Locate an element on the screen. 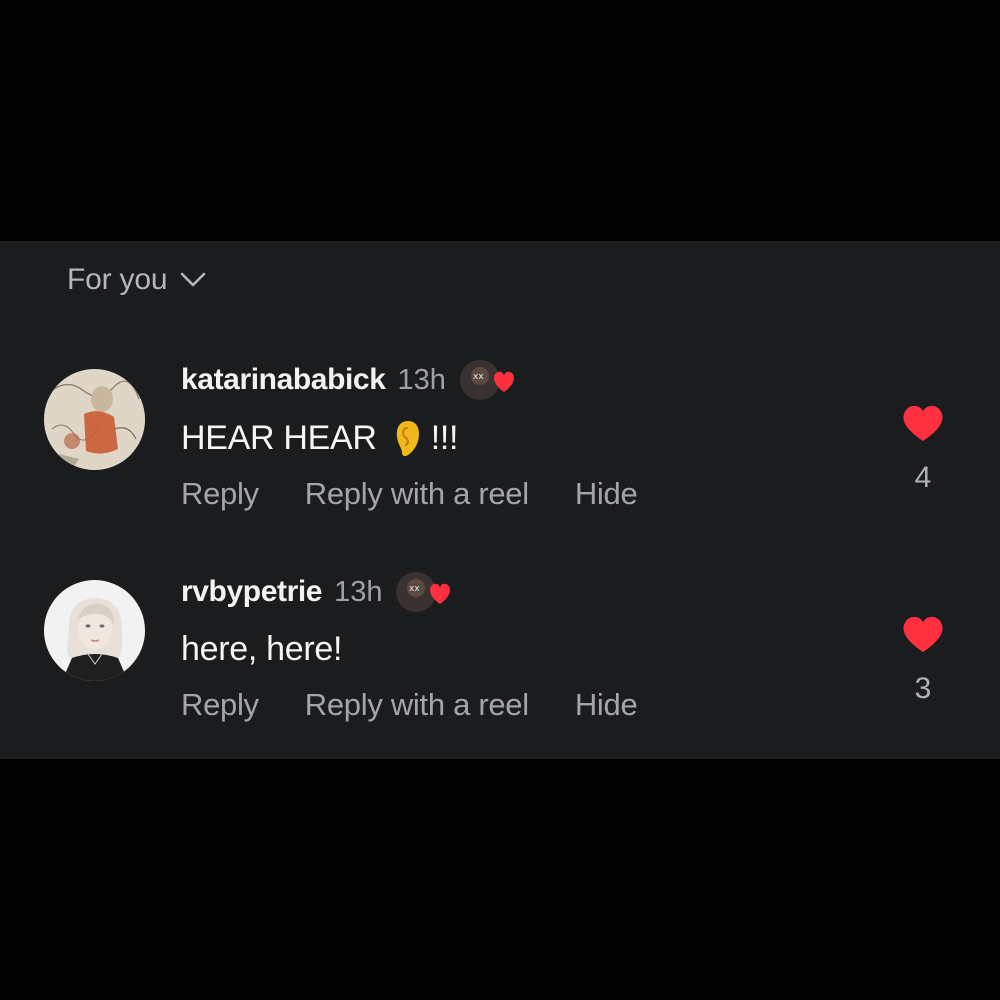 This screenshot has height=1000, width=1000. comment-text: here, here! is located at coordinates (262, 649).